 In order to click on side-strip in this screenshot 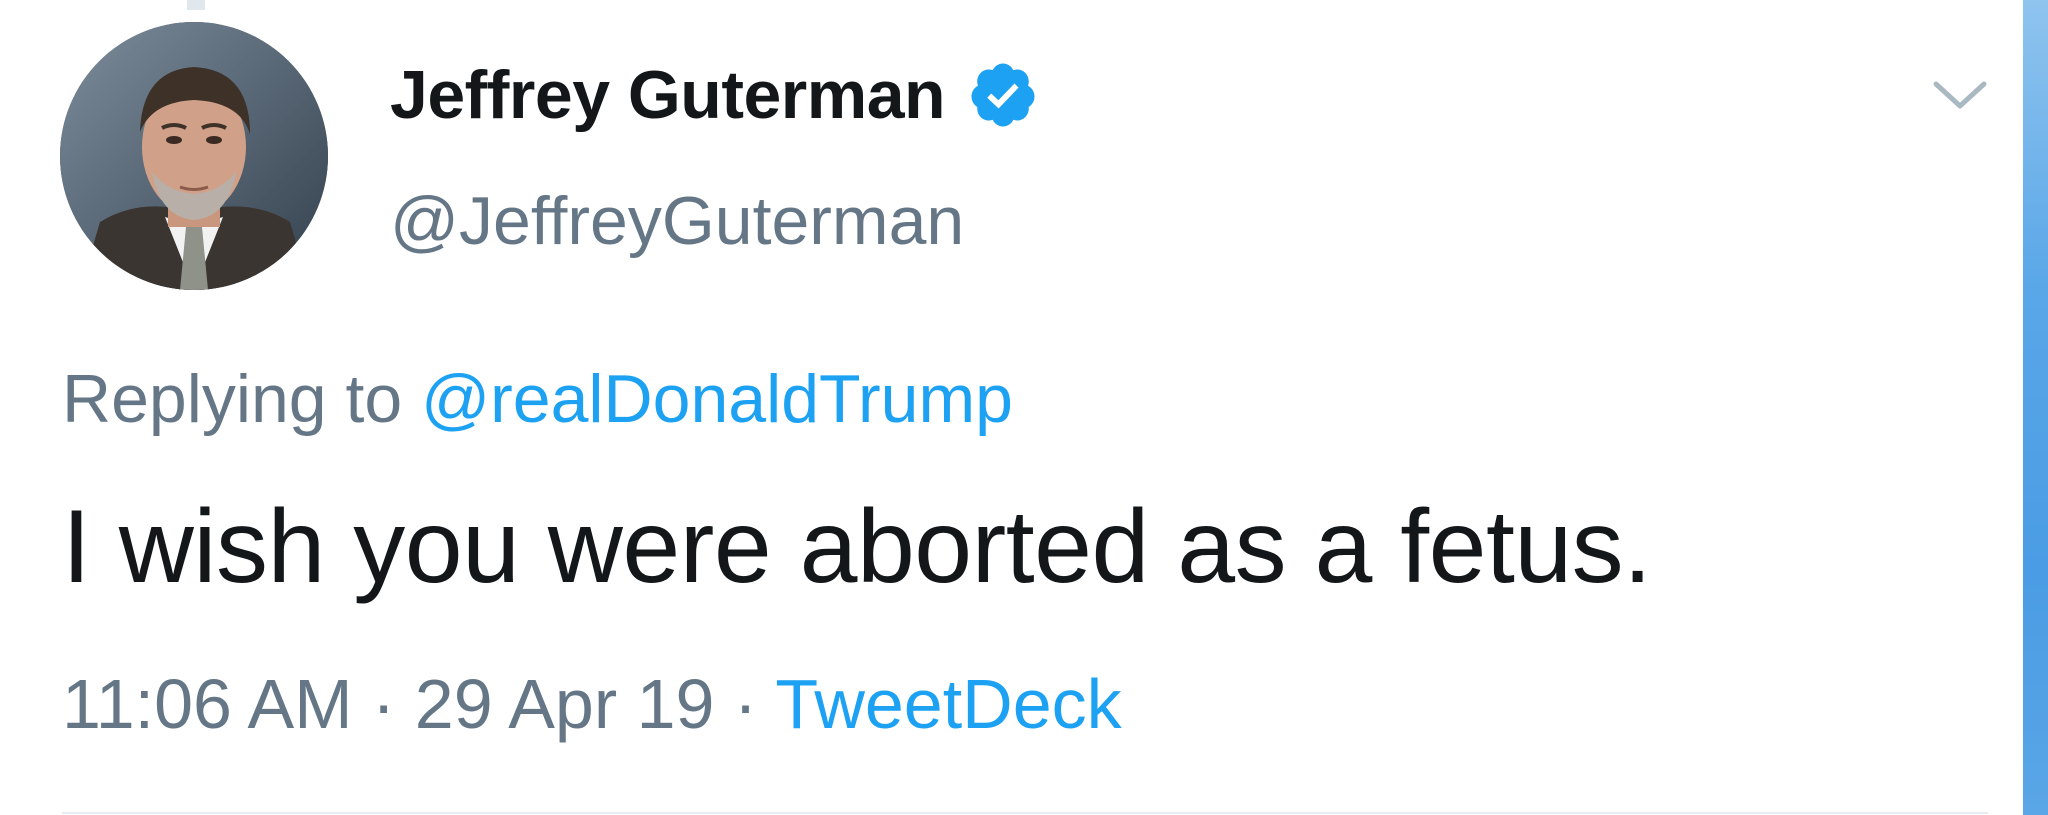, I will do `click(2035, 407)`.